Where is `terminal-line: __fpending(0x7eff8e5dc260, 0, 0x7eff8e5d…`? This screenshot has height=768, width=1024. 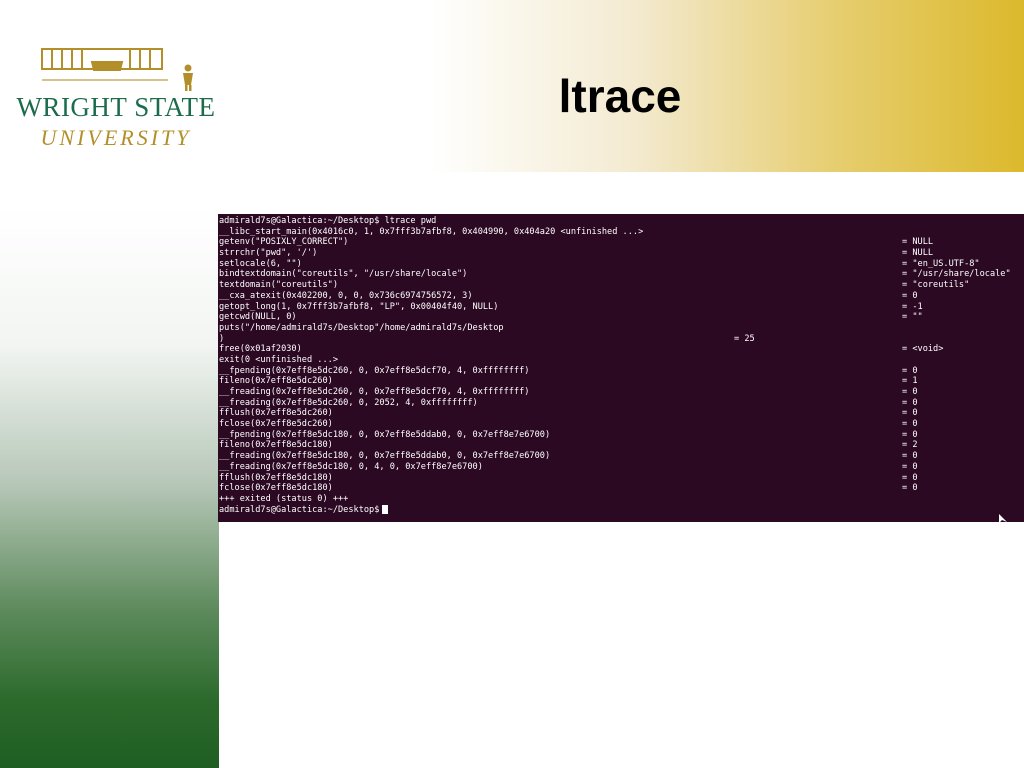 terminal-line: __fpending(0x7eff8e5dc260, 0, 0x7eff8e5d… is located at coordinates (621, 371).